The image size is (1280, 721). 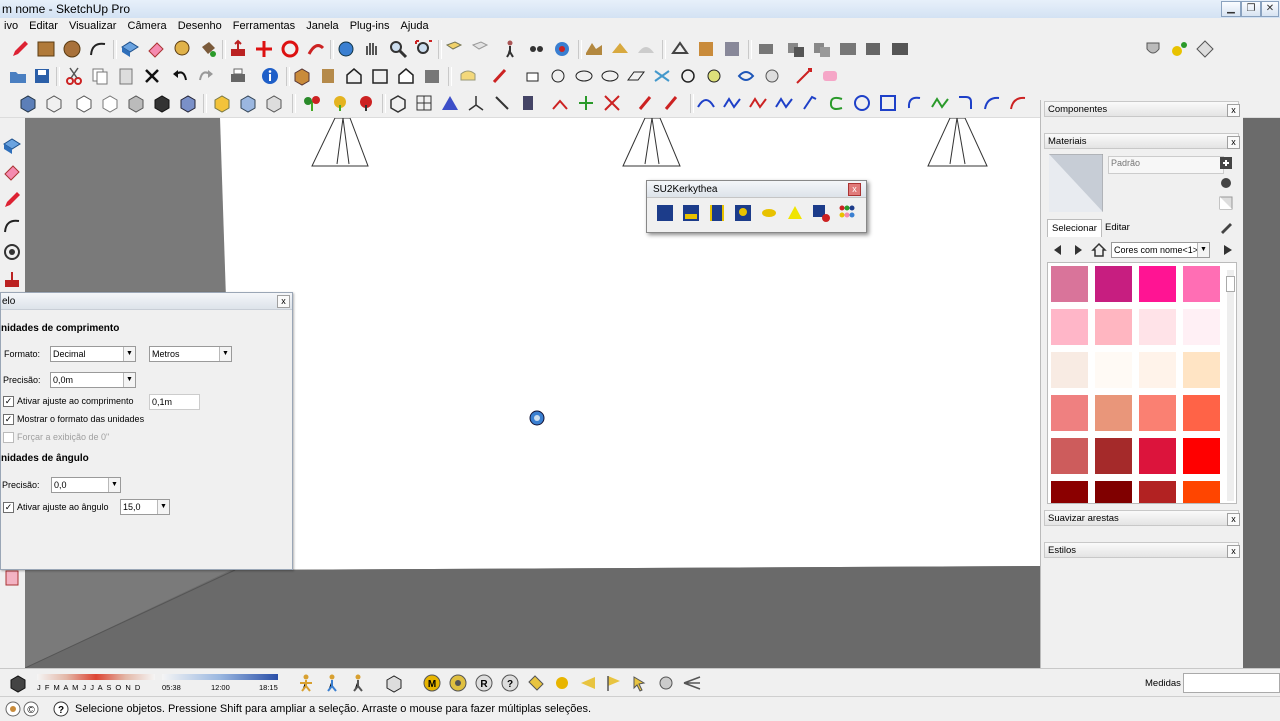 What do you see at coordinates (610, 76) in the screenshot?
I see `shape-2-icon` at bounding box center [610, 76].